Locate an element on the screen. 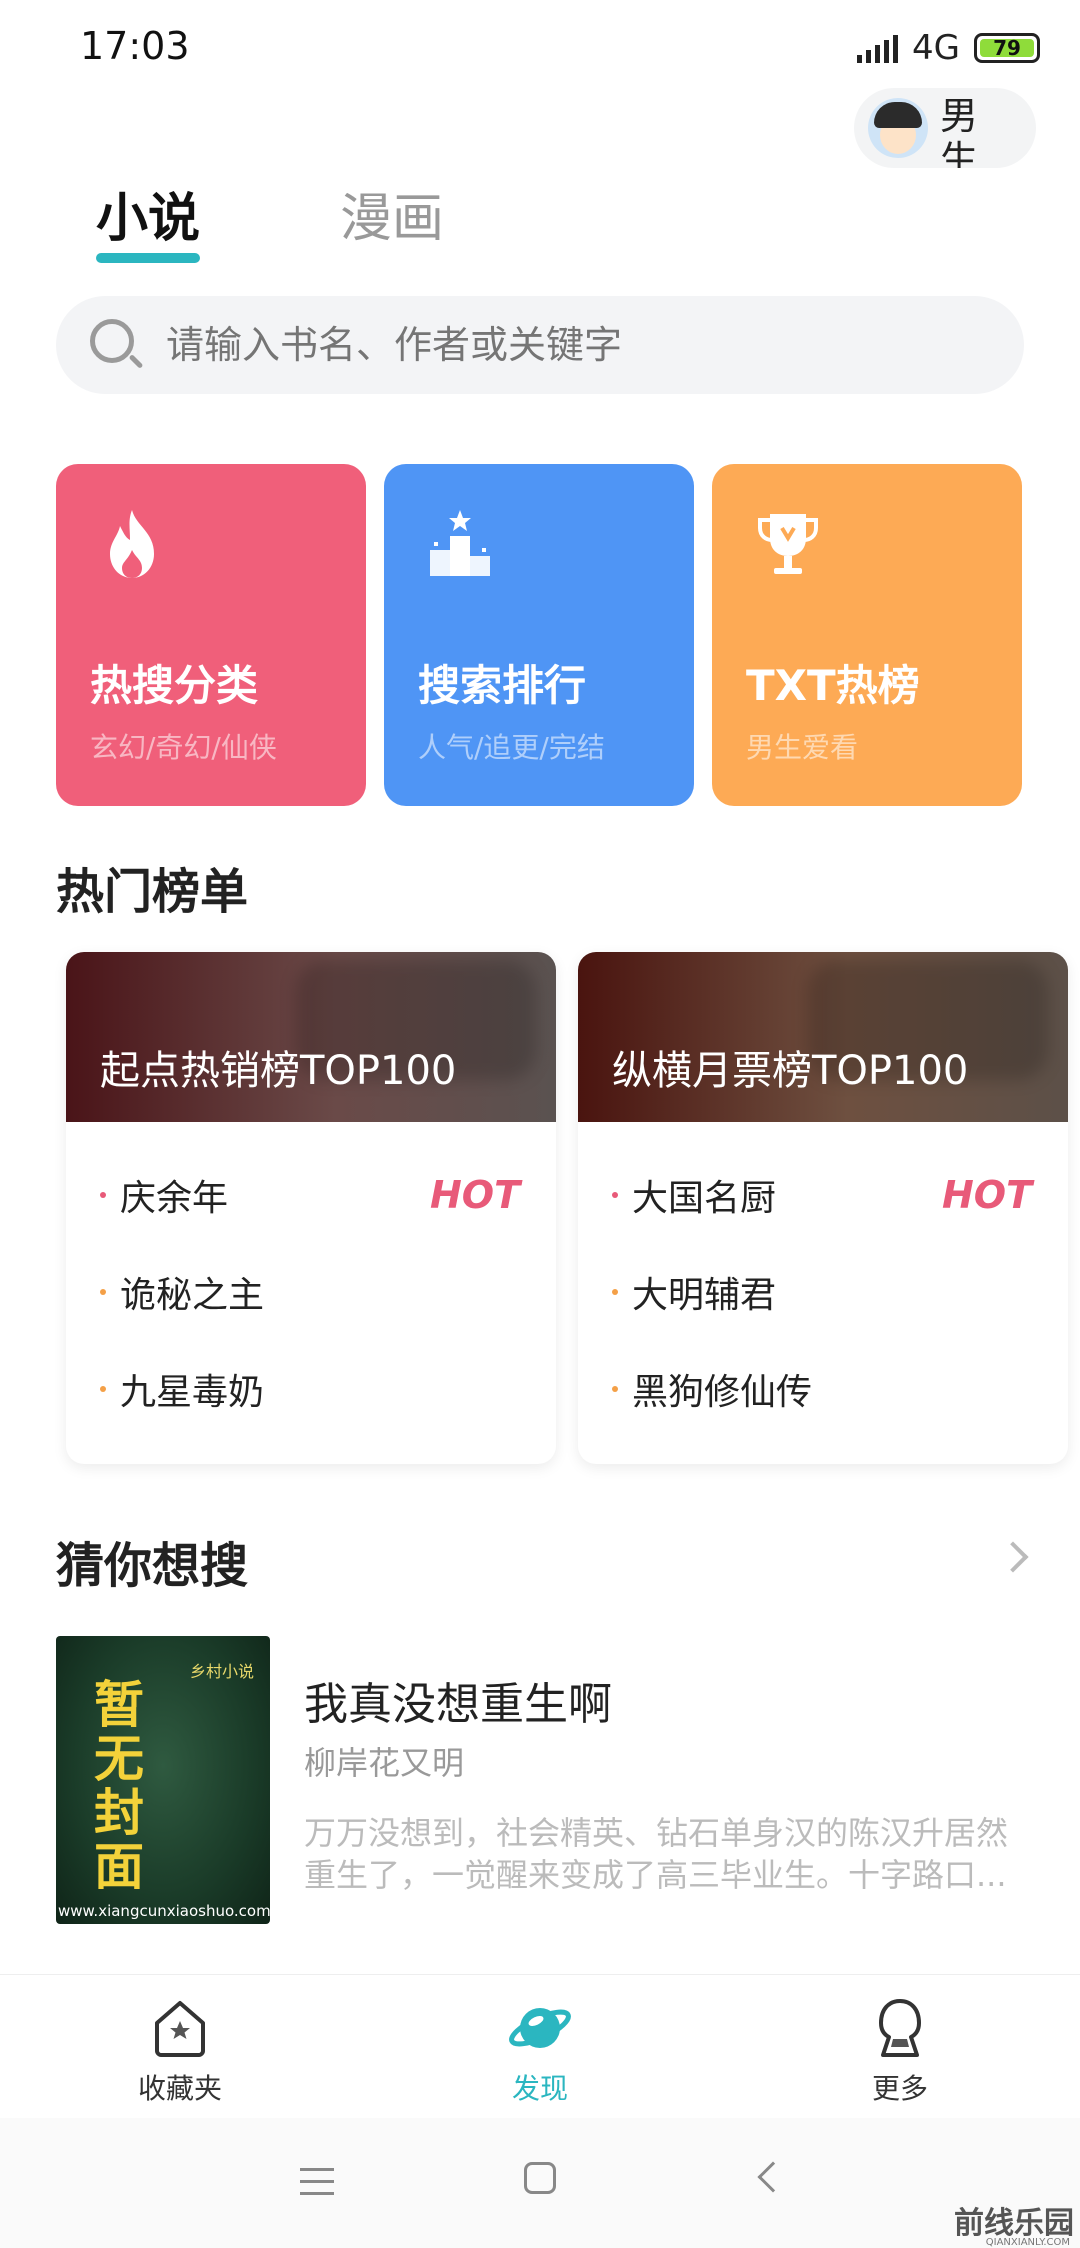 This screenshot has width=1080, height=2248. search-bar is located at coordinates (540, 345).